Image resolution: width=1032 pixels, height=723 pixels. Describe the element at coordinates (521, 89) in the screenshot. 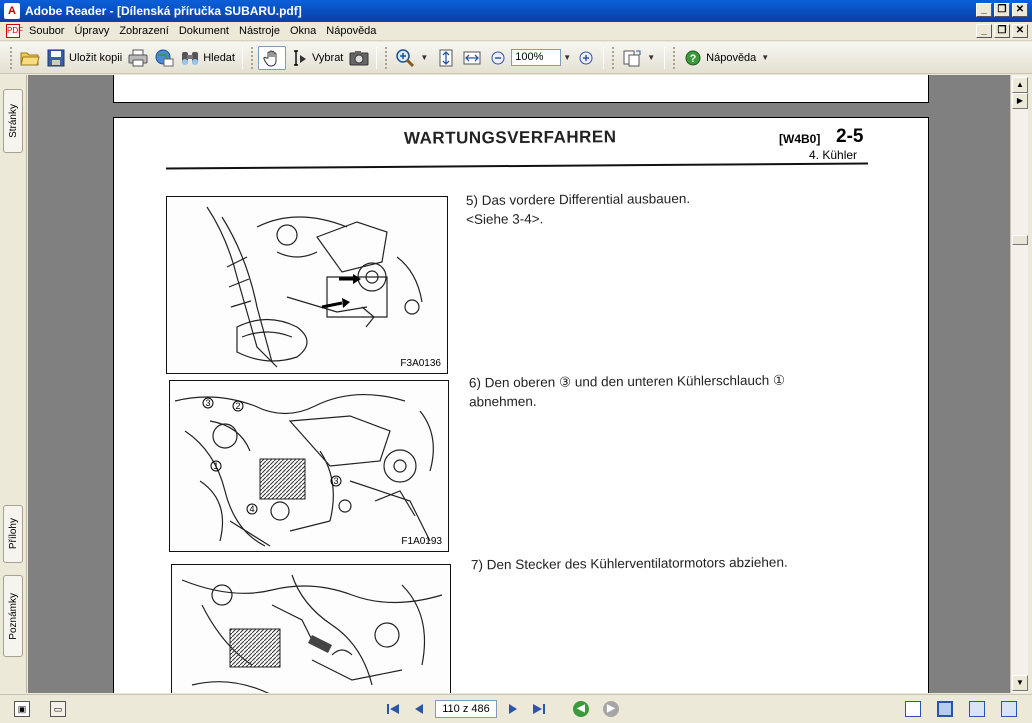

I see `previous-page` at that location.